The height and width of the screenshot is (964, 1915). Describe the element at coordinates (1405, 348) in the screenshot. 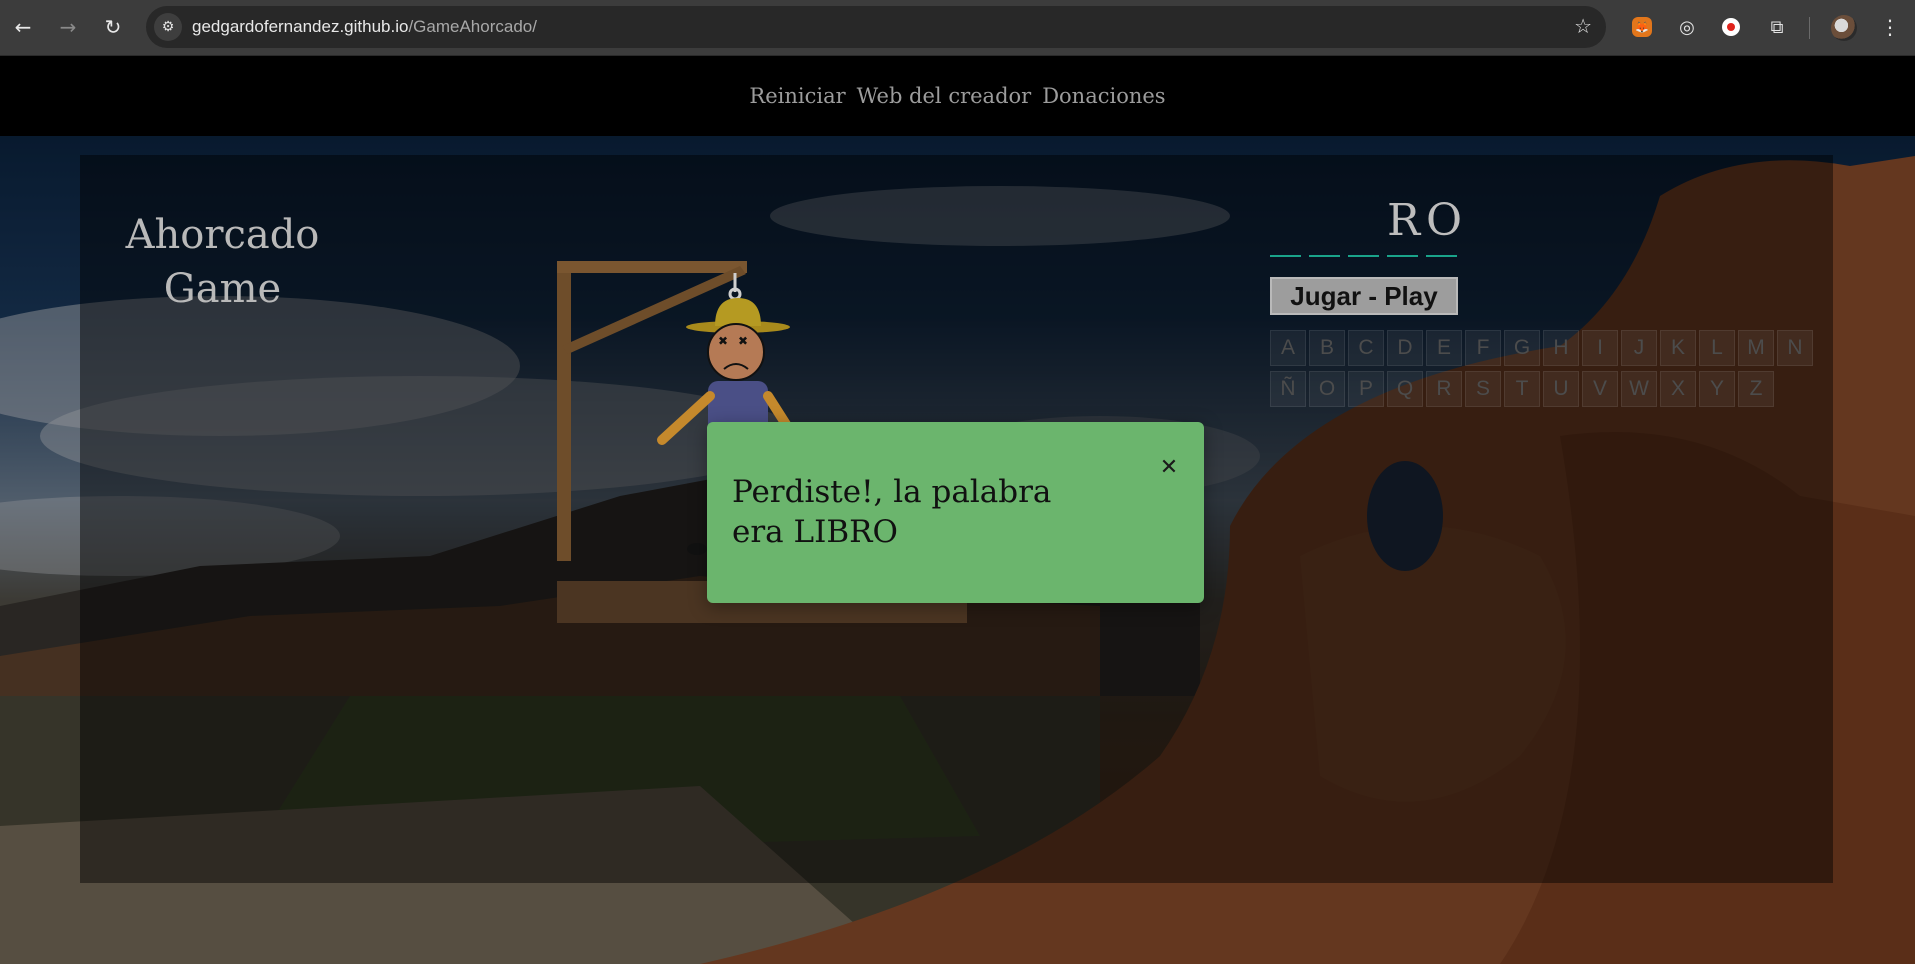

I see `letter-key: D` at that location.